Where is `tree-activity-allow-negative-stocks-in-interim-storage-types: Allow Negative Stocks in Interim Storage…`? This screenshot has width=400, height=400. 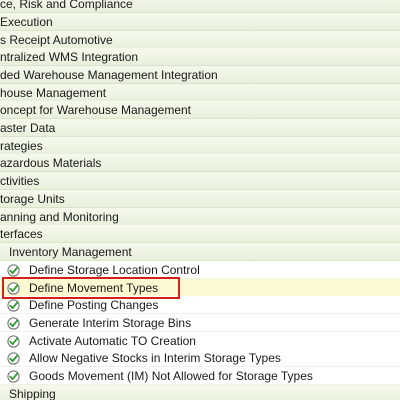 tree-activity-allow-negative-stocks-in-interim-storage-types: Allow Negative Stocks in Interim Storage… is located at coordinates (200, 358).